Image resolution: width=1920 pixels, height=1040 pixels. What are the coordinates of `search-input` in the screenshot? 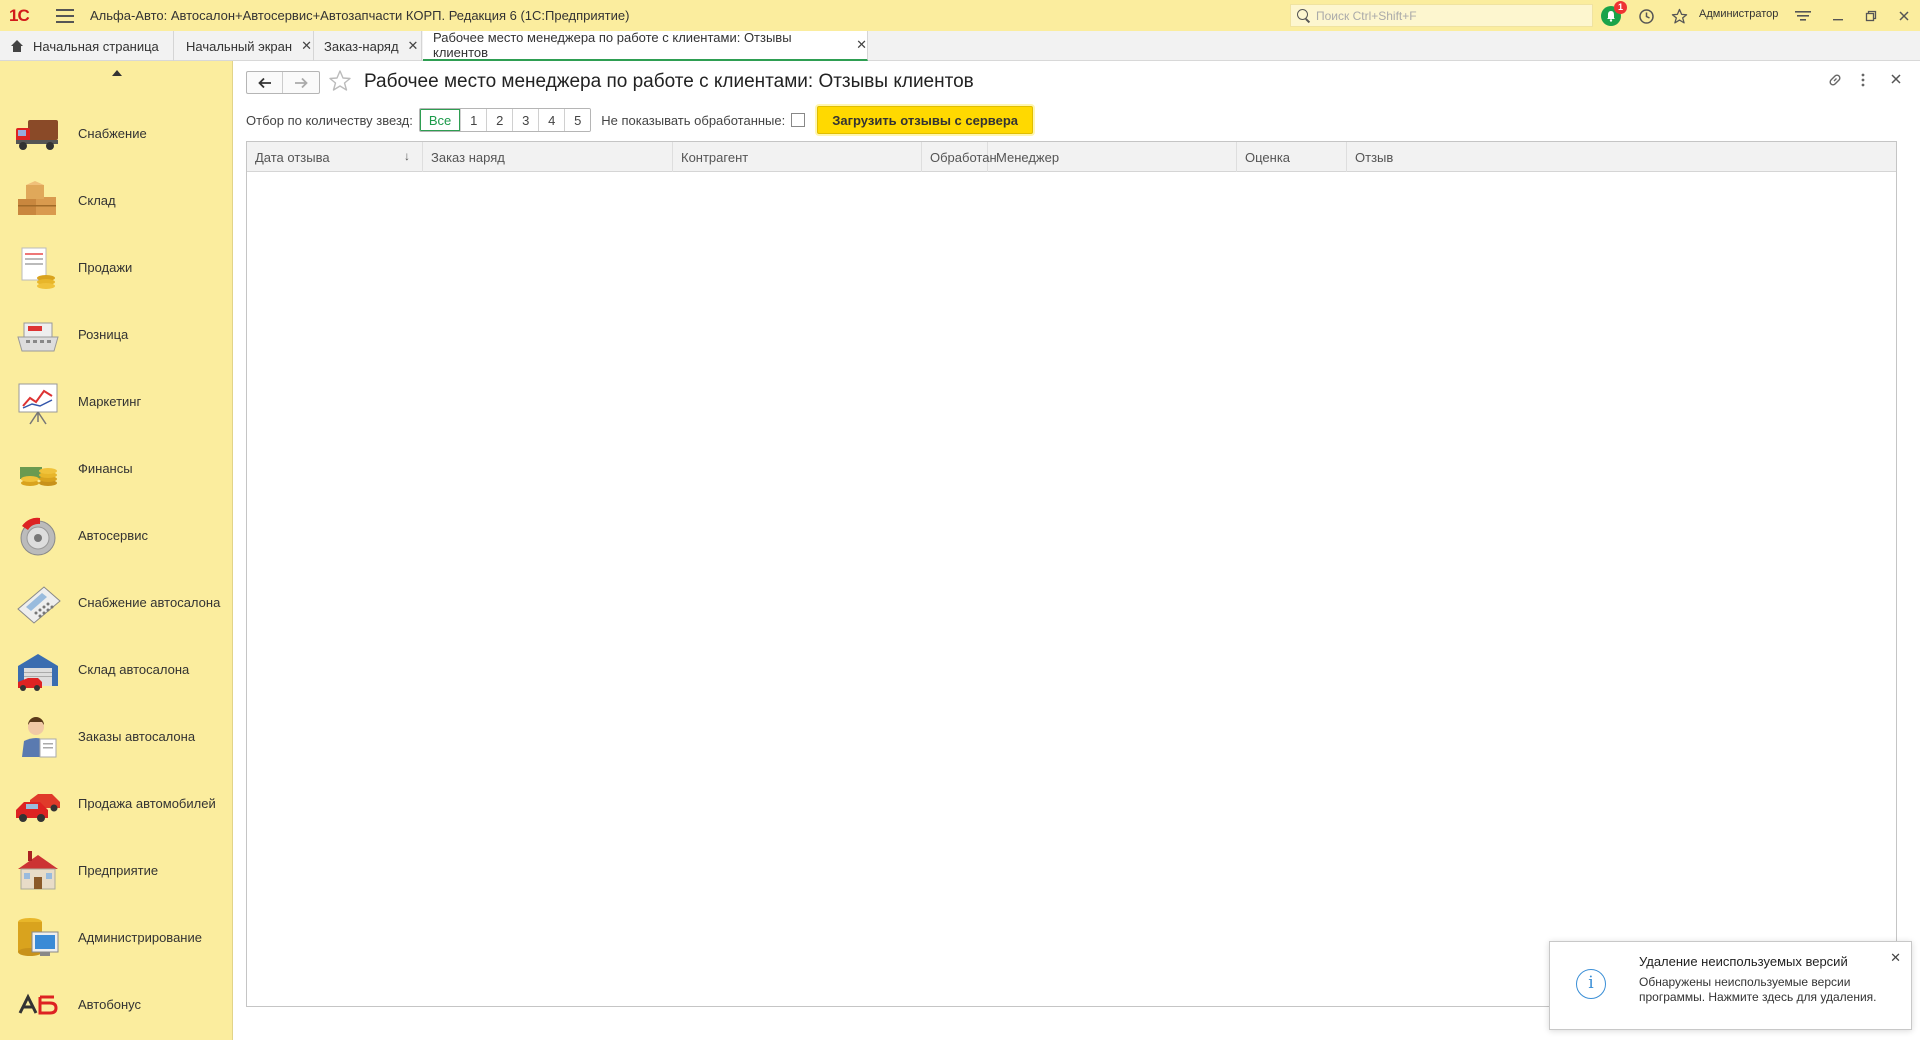 It's located at (1446, 15).